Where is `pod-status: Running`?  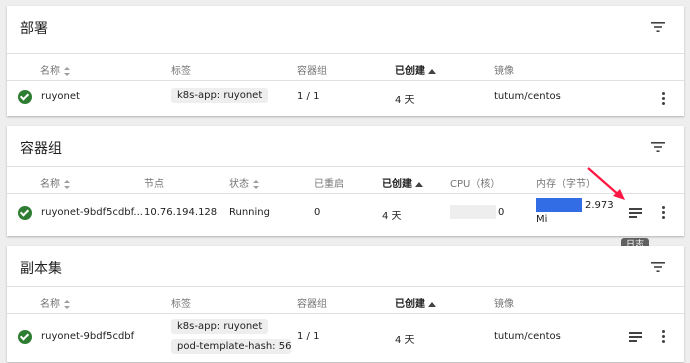 pod-status: Running is located at coordinates (249, 212).